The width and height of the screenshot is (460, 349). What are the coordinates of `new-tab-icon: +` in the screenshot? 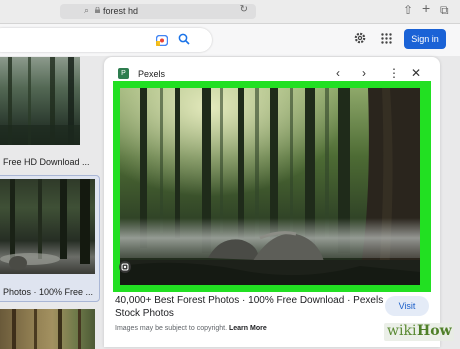 It's located at (426, 8).